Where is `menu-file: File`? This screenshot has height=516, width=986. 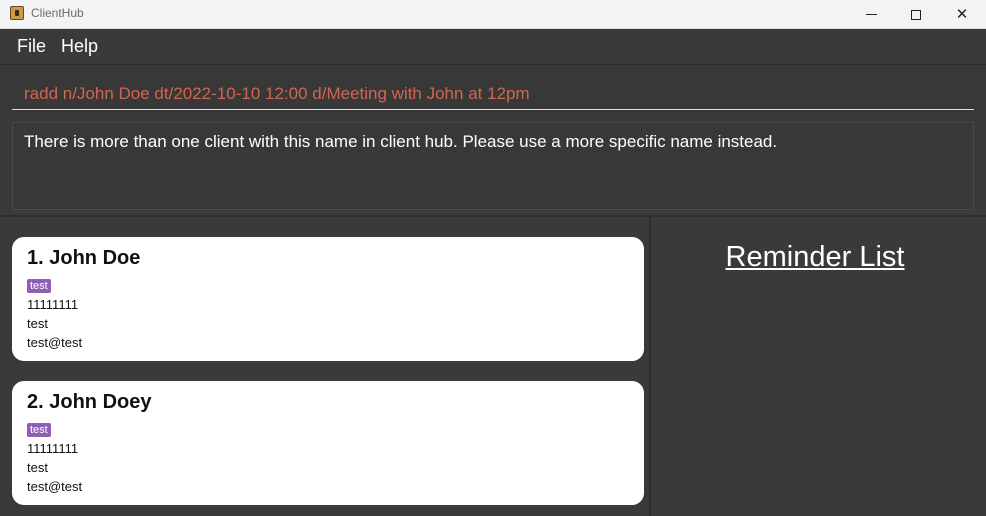 menu-file: File is located at coordinates (31, 46).